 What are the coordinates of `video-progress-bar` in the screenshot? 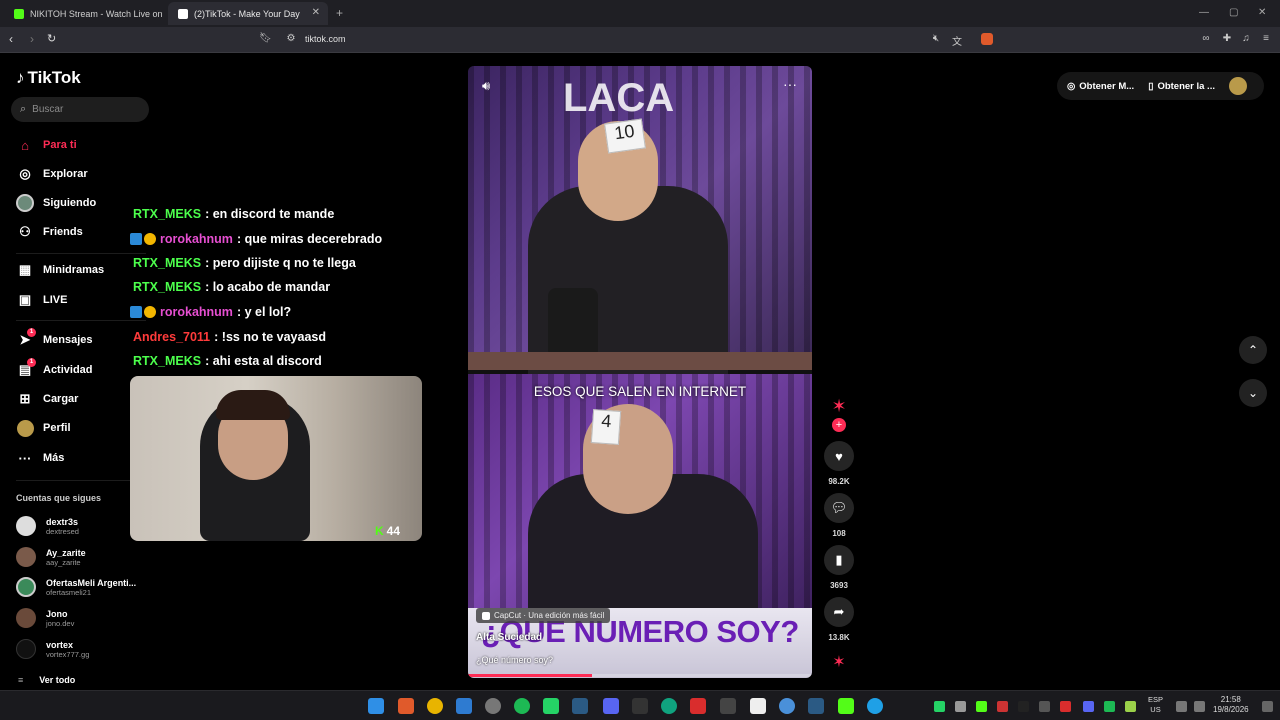 It's located at (640, 675).